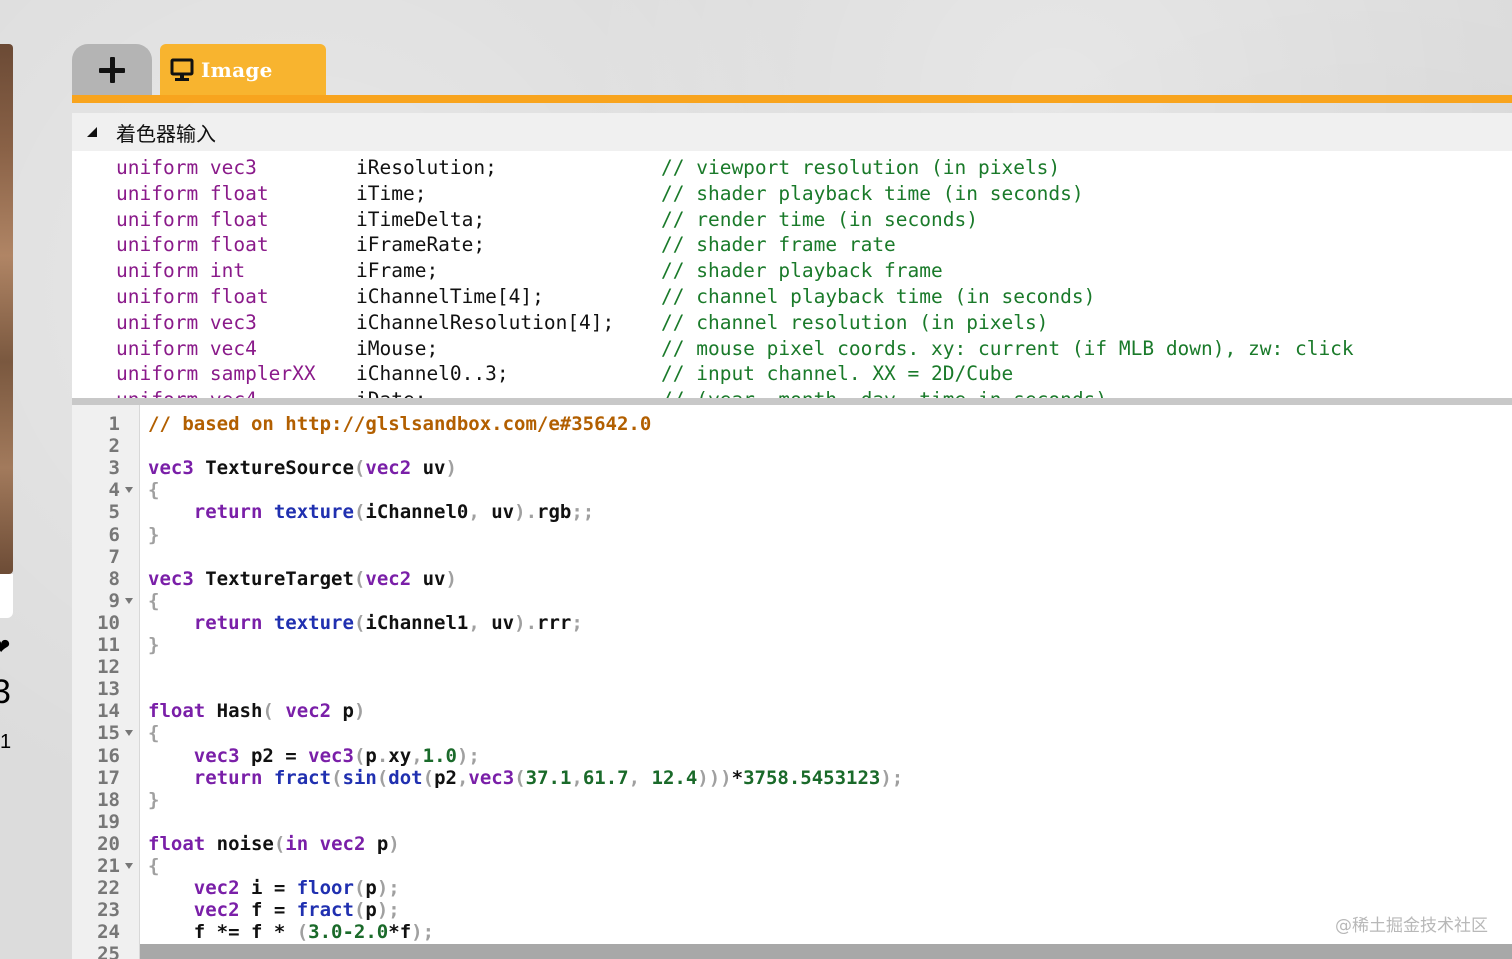 This screenshot has height=959, width=1512. Describe the element at coordinates (577, 622) in the screenshot. I see `code-token: ;` at that location.